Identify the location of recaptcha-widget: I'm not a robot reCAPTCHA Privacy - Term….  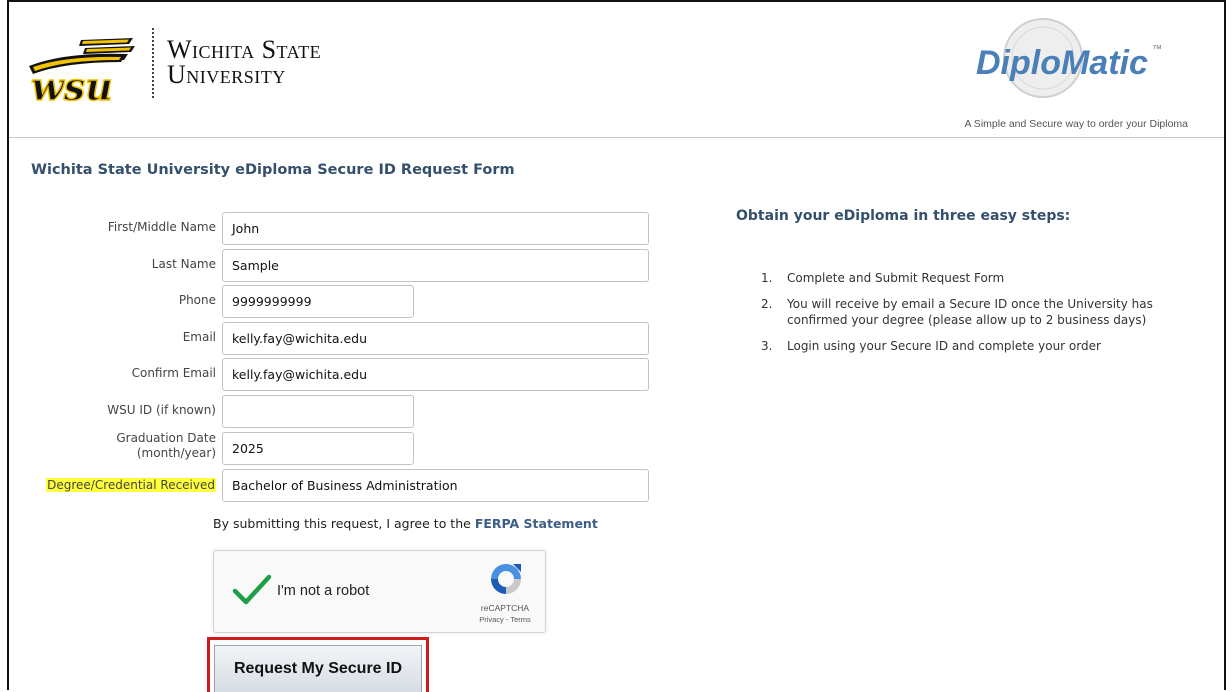
(379, 591).